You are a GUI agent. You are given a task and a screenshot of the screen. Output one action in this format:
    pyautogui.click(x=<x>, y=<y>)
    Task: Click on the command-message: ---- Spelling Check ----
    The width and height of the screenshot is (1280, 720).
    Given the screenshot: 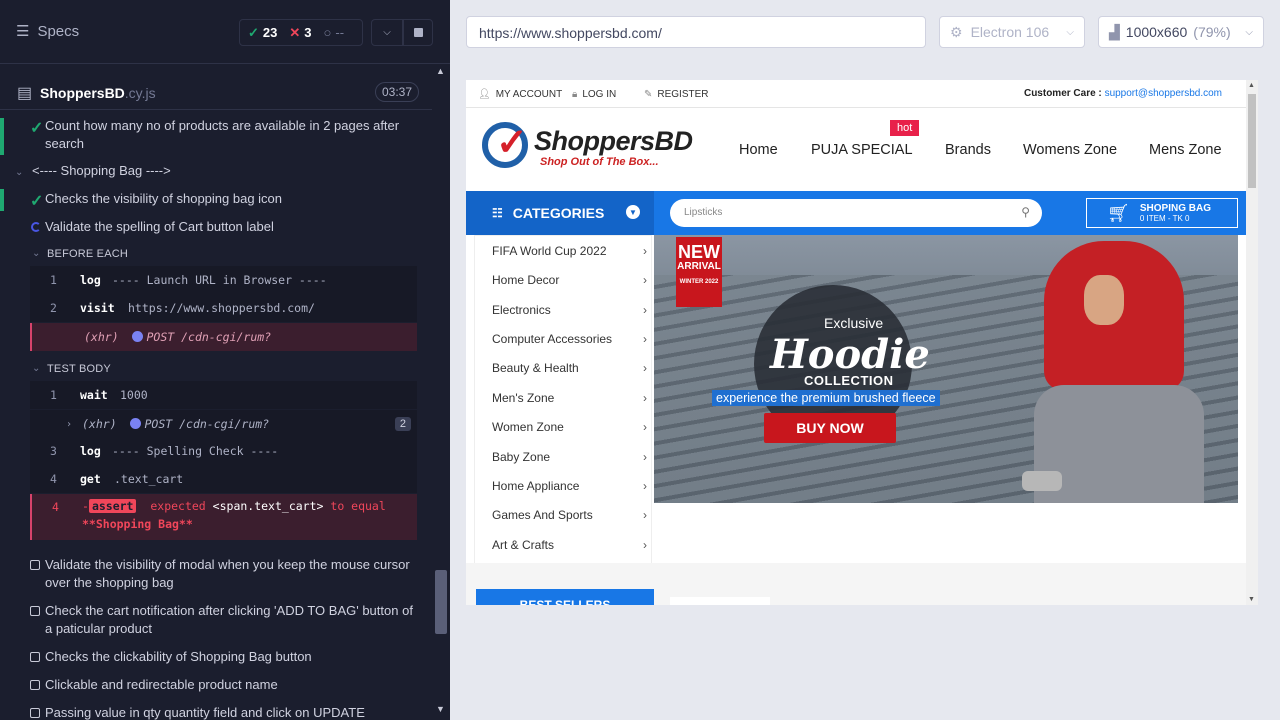 What is the action you would take?
    pyautogui.click(x=195, y=451)
    